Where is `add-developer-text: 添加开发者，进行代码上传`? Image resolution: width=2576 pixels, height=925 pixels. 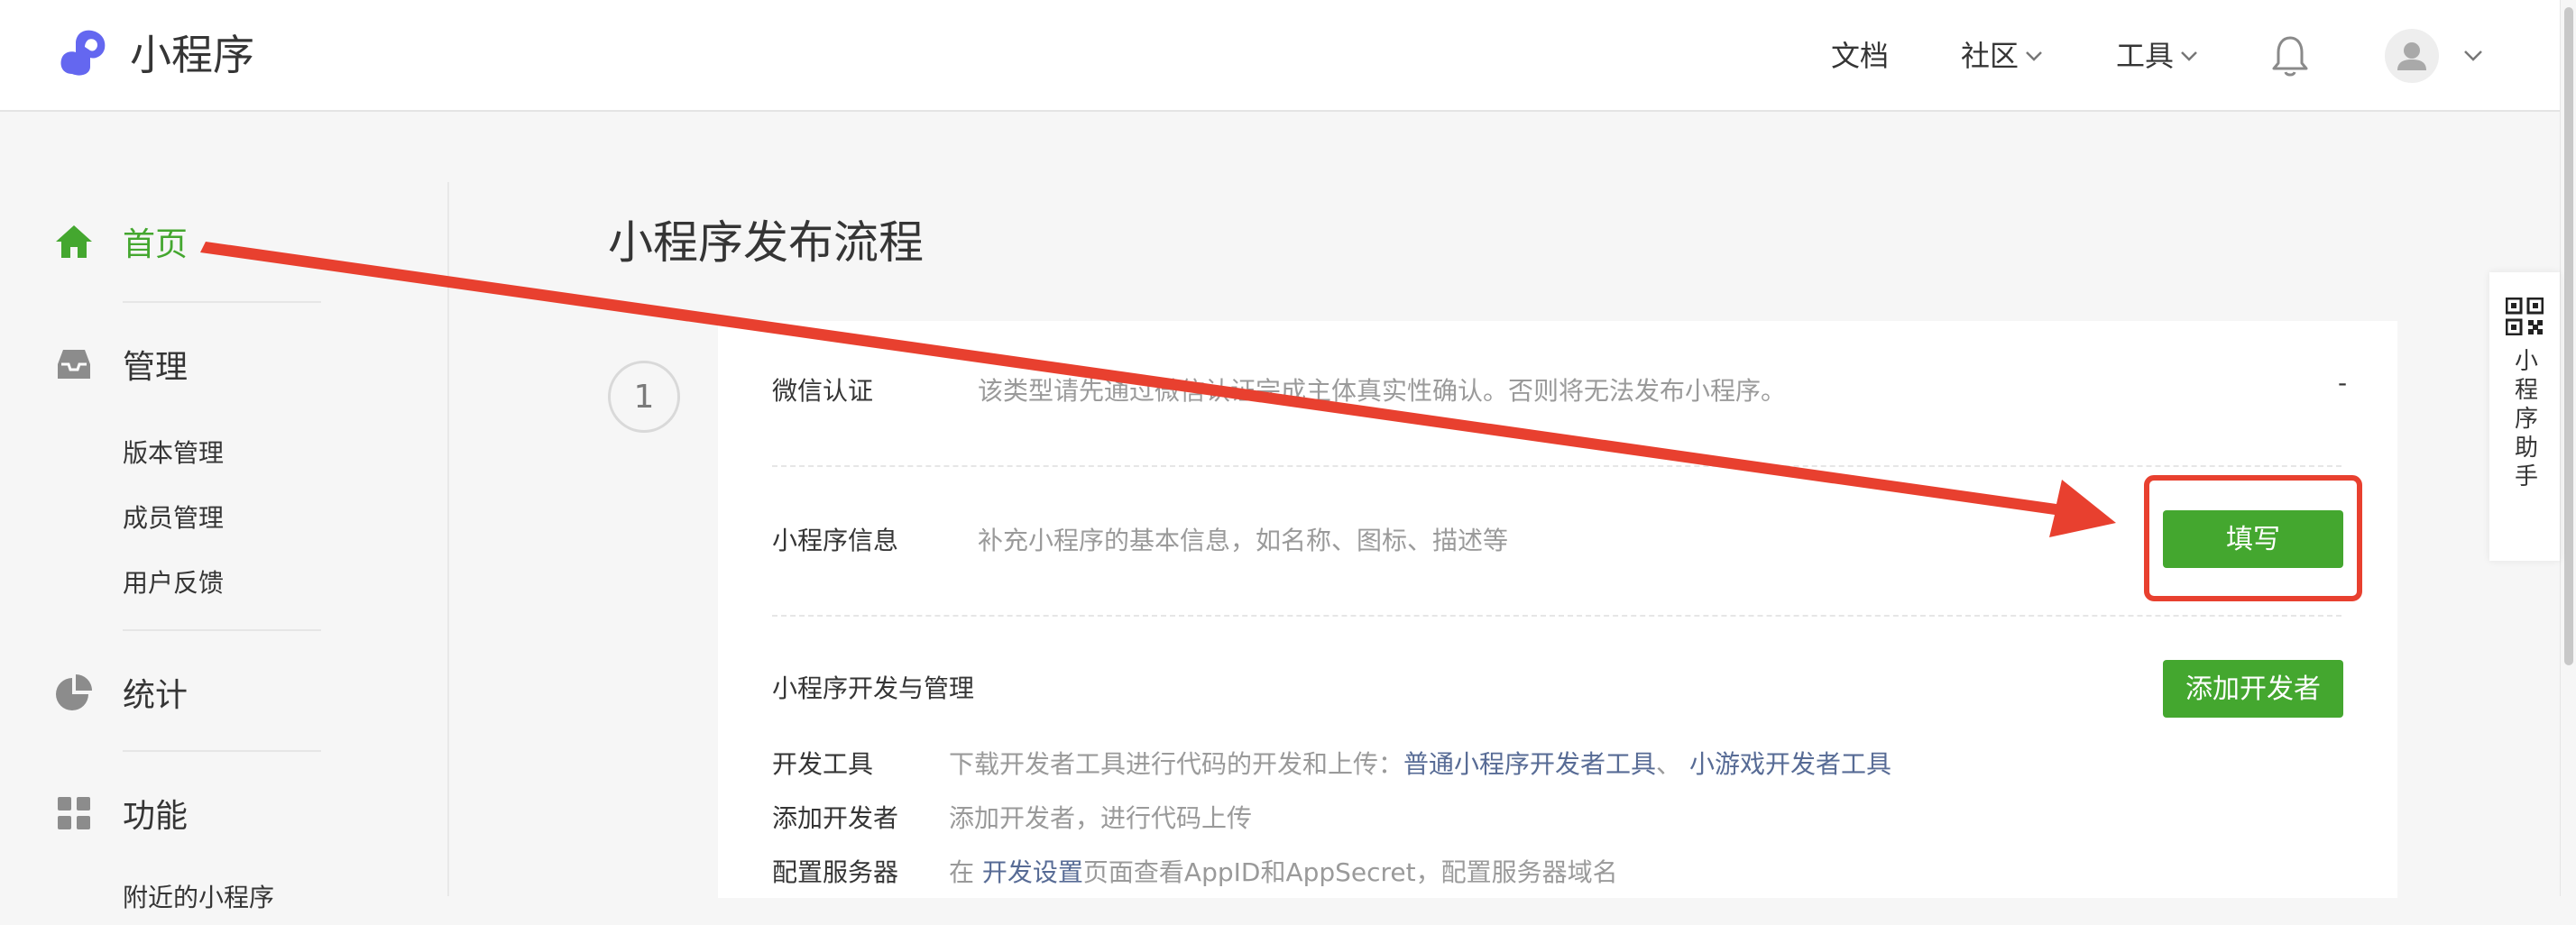 add-developer-text: 添加开发者，进行代码上传 is located at coordinates (1101, 818).